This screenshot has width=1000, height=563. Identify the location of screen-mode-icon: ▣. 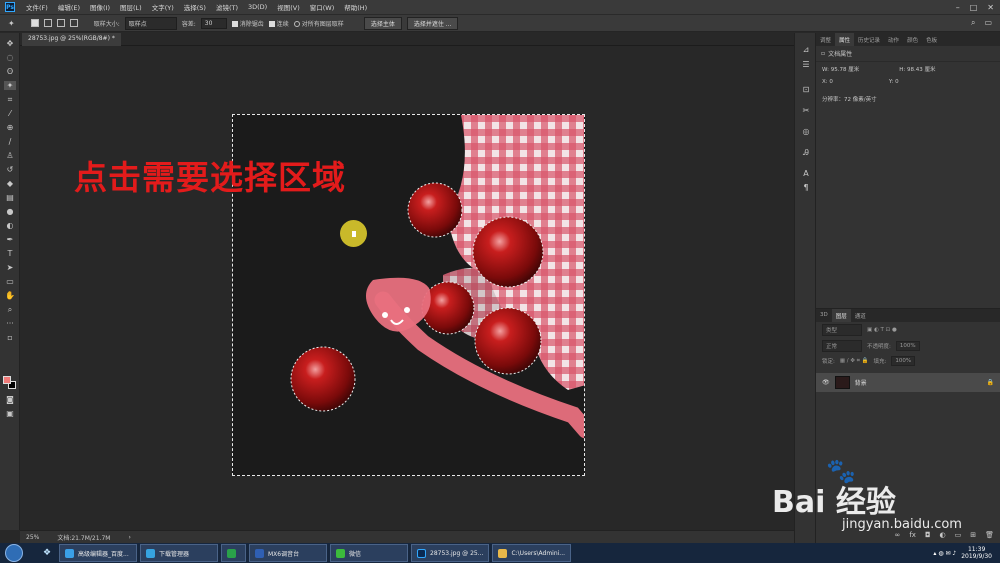
(10, 413).